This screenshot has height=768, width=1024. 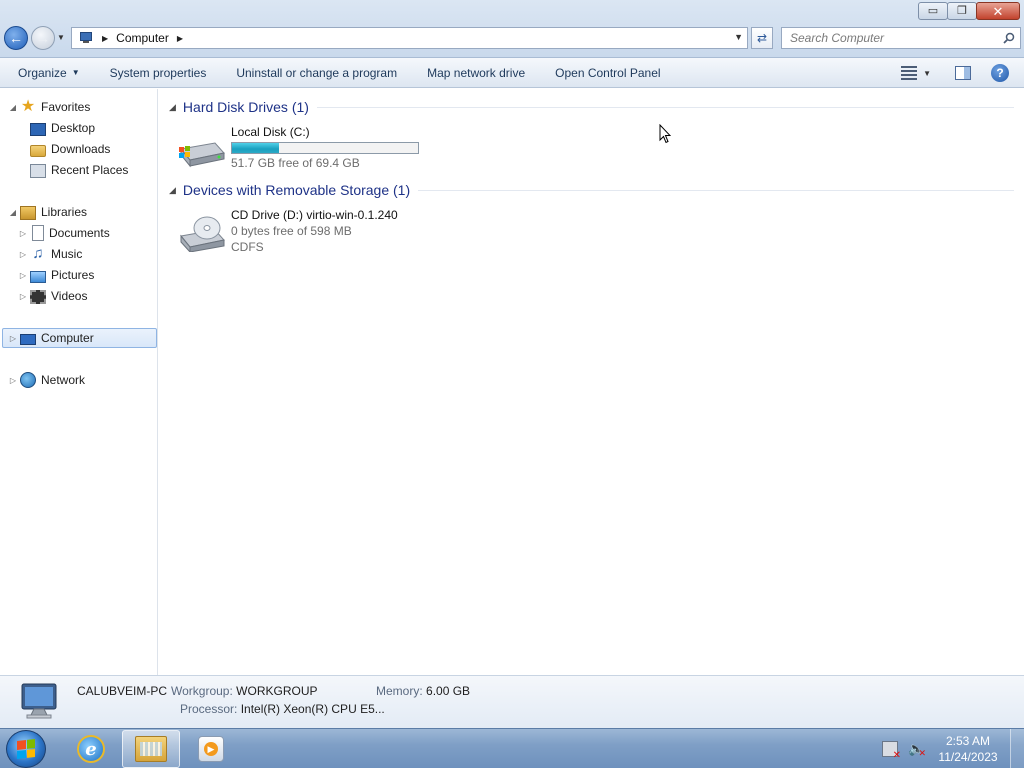 I want to click on drive-free-space: 0 bytes free of 598 MB, so click(x=291, y=231).